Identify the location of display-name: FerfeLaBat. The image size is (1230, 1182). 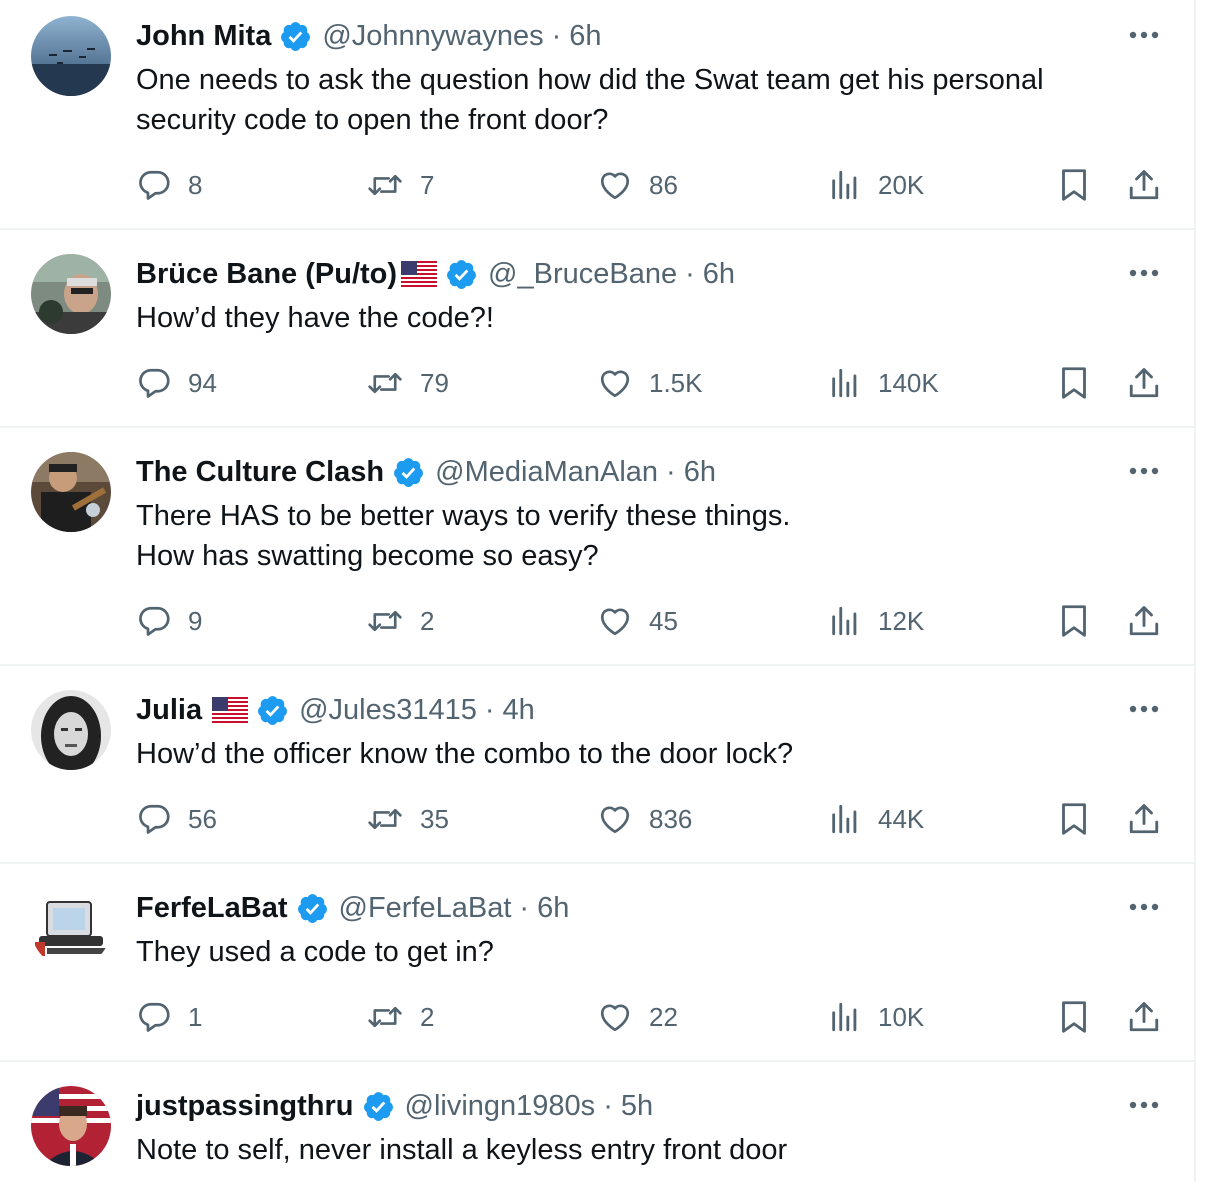
(212, 908).